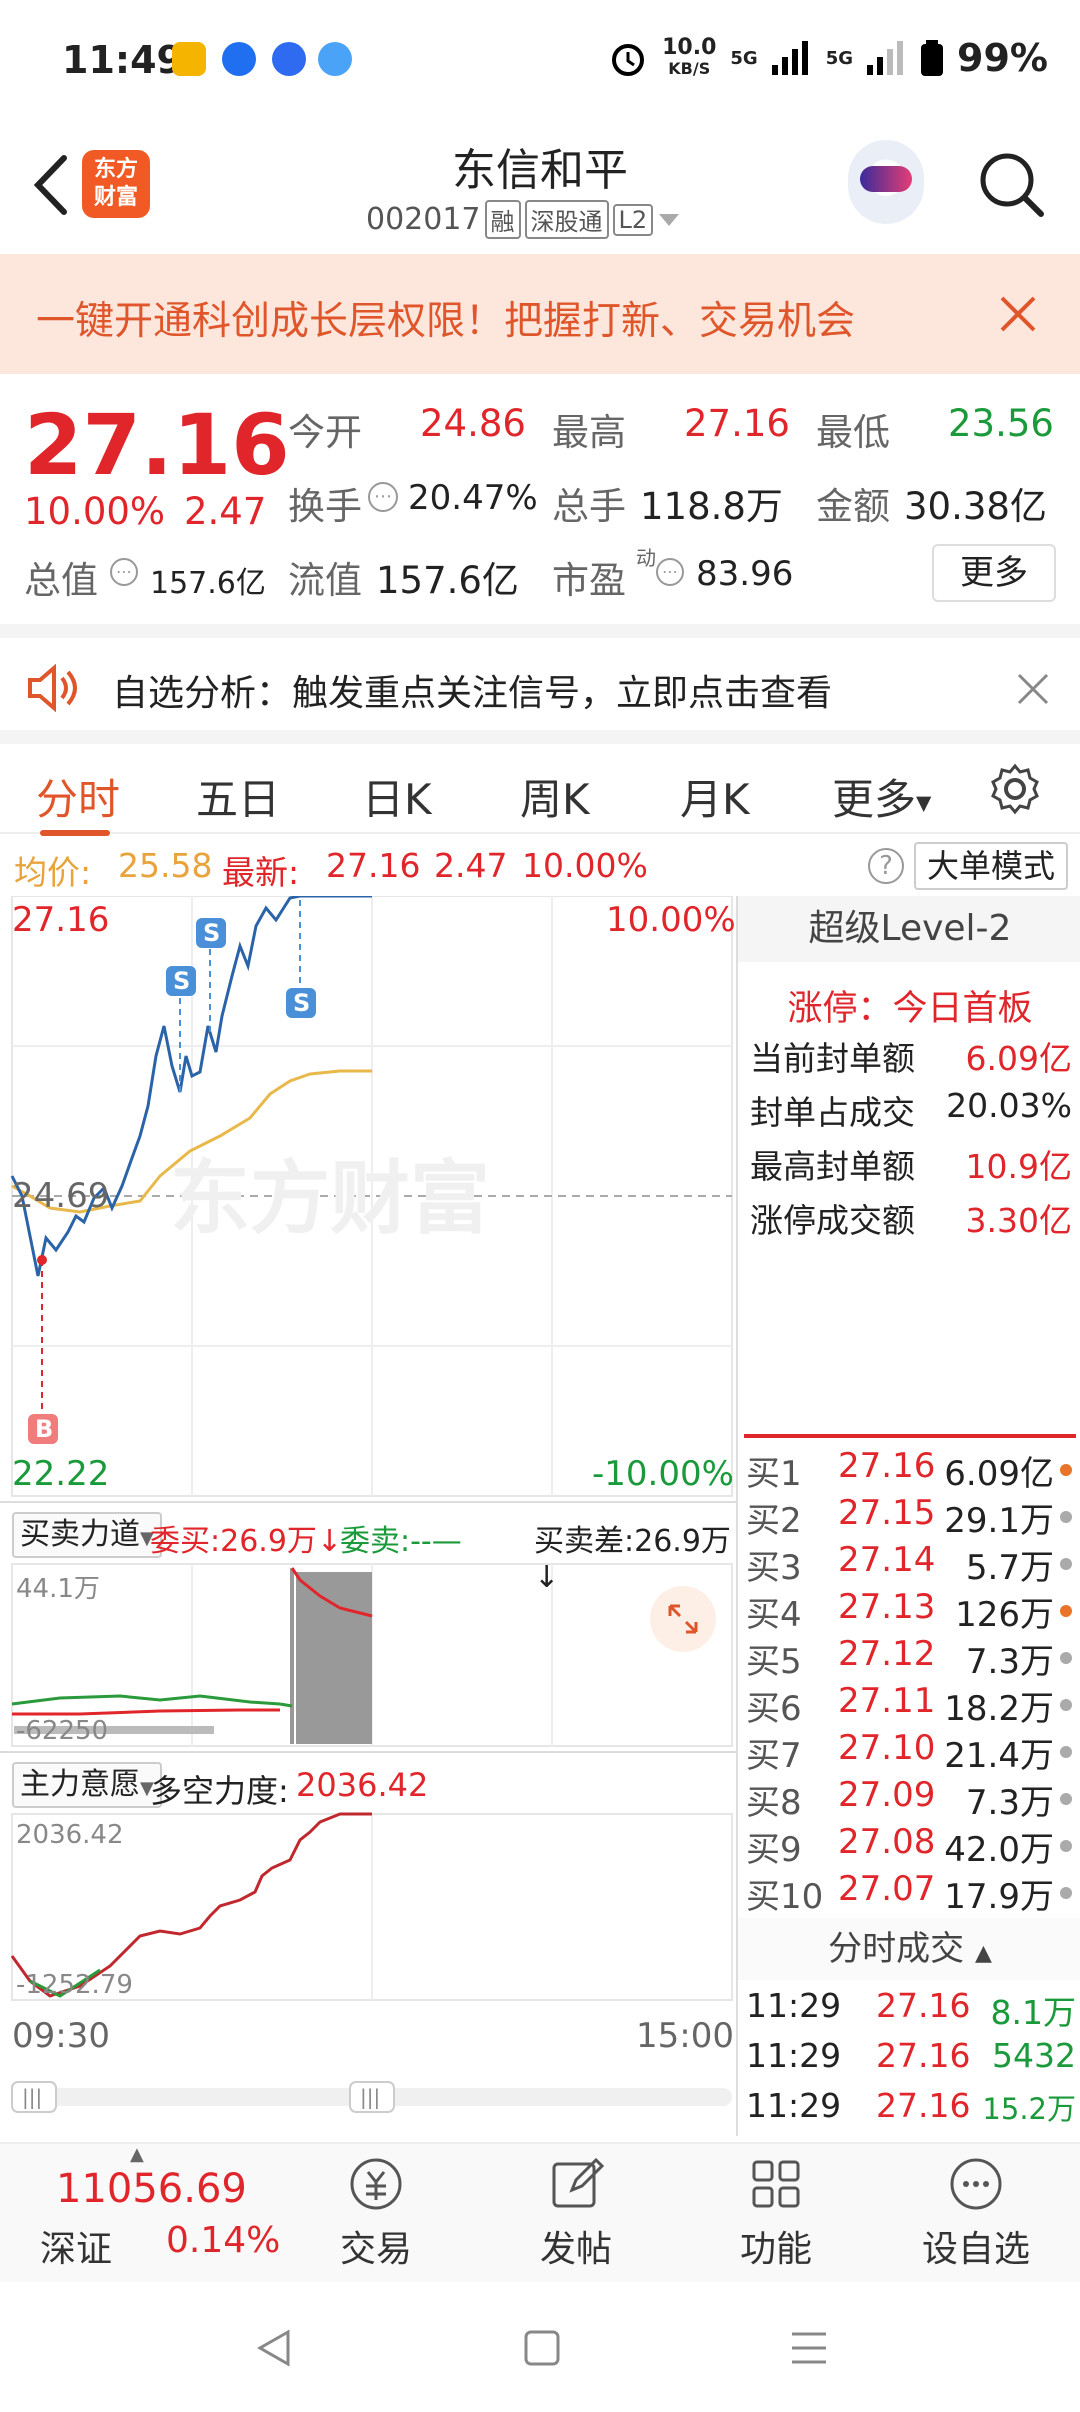  What do you see at coordinates (208, 583) in the screenshot?
I see `mktcap-value: 157.6亿` at bounding box center [208, 583].